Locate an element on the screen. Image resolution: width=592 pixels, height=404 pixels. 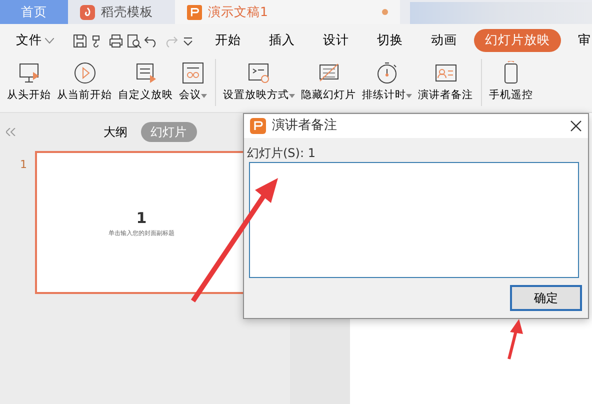
ribbon-button: 手机遥控 is located at coordinates (511, 82).